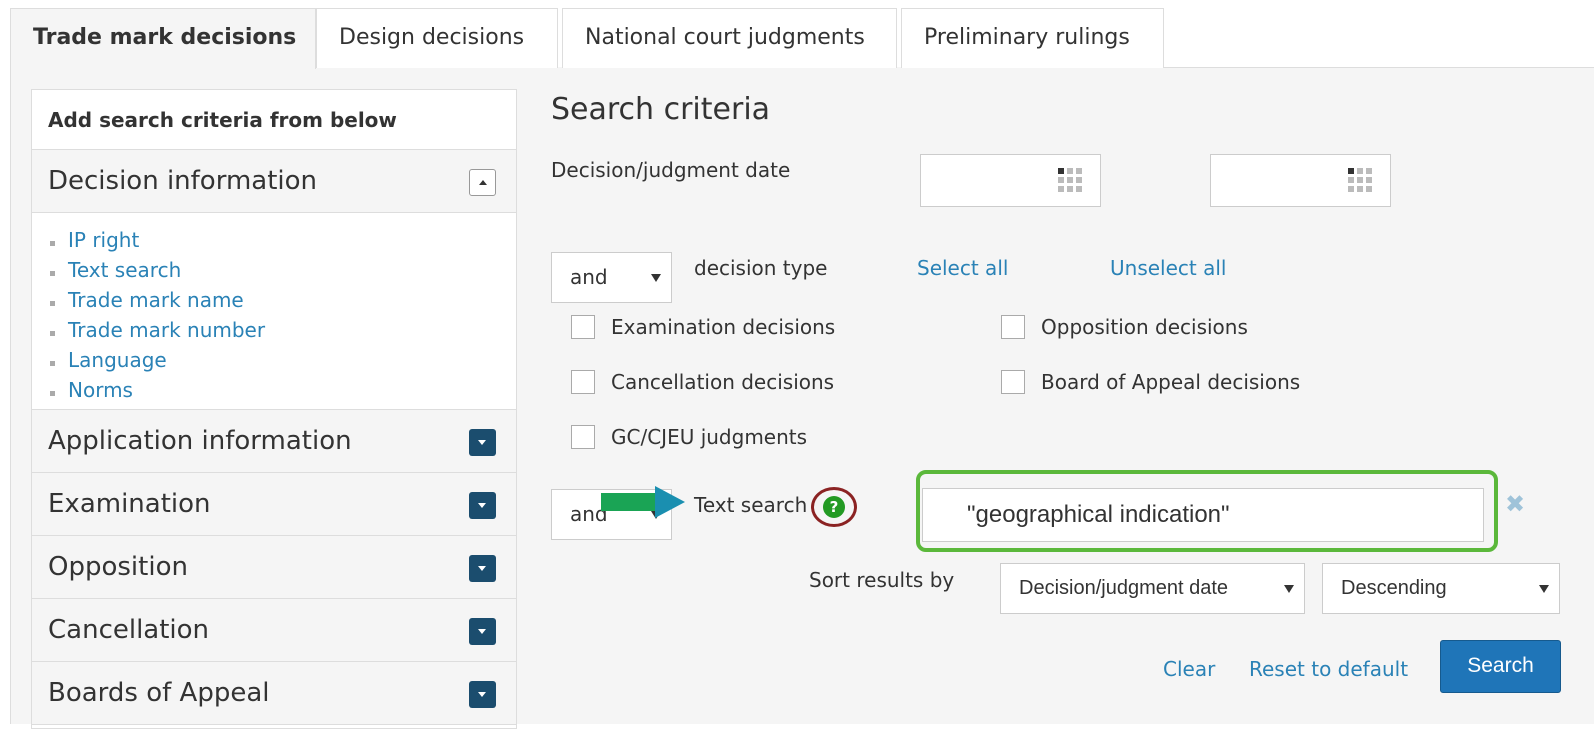 The image size is (1594, 729). What do you see at coordinates (282, 240) in the screenshot?
I see `criteria-link-ip-right: IP right` at bounding box center [282, 240].